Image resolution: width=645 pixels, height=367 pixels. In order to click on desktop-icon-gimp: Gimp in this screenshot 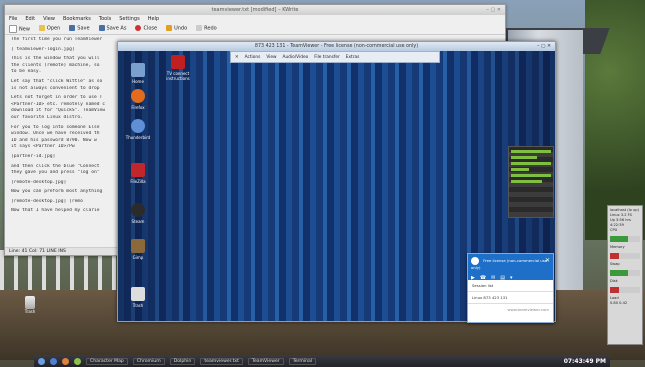, I will do `click(138, 249)`.